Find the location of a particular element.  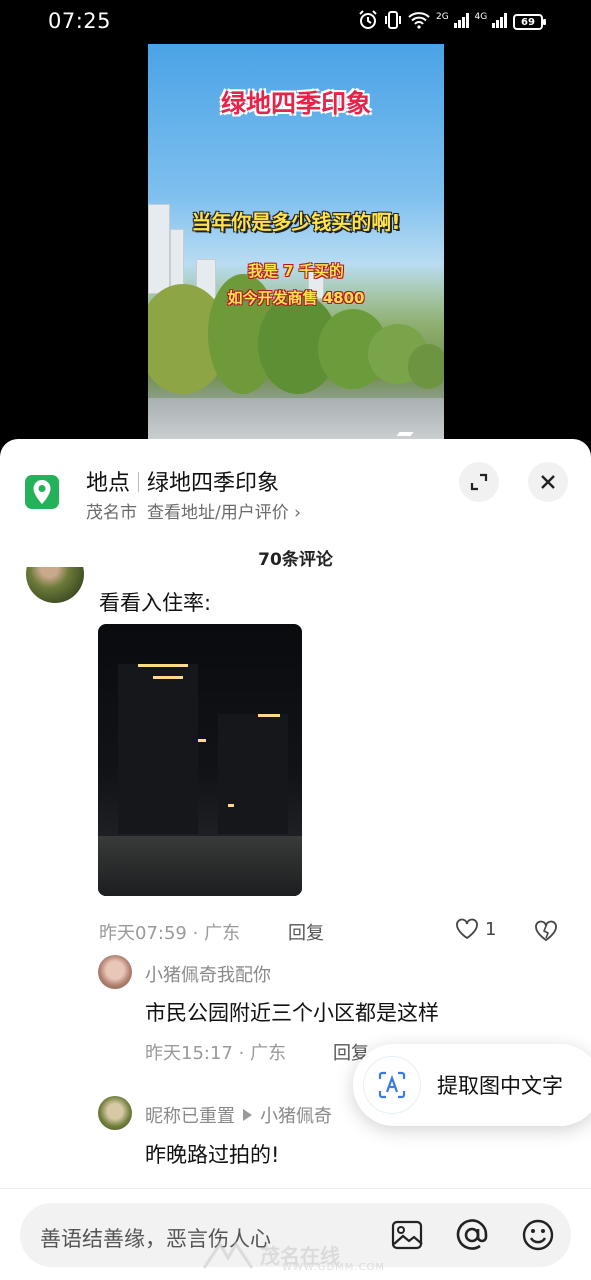

extract-text-button: 提取图中文字 is located at coordinates (472, 1085).